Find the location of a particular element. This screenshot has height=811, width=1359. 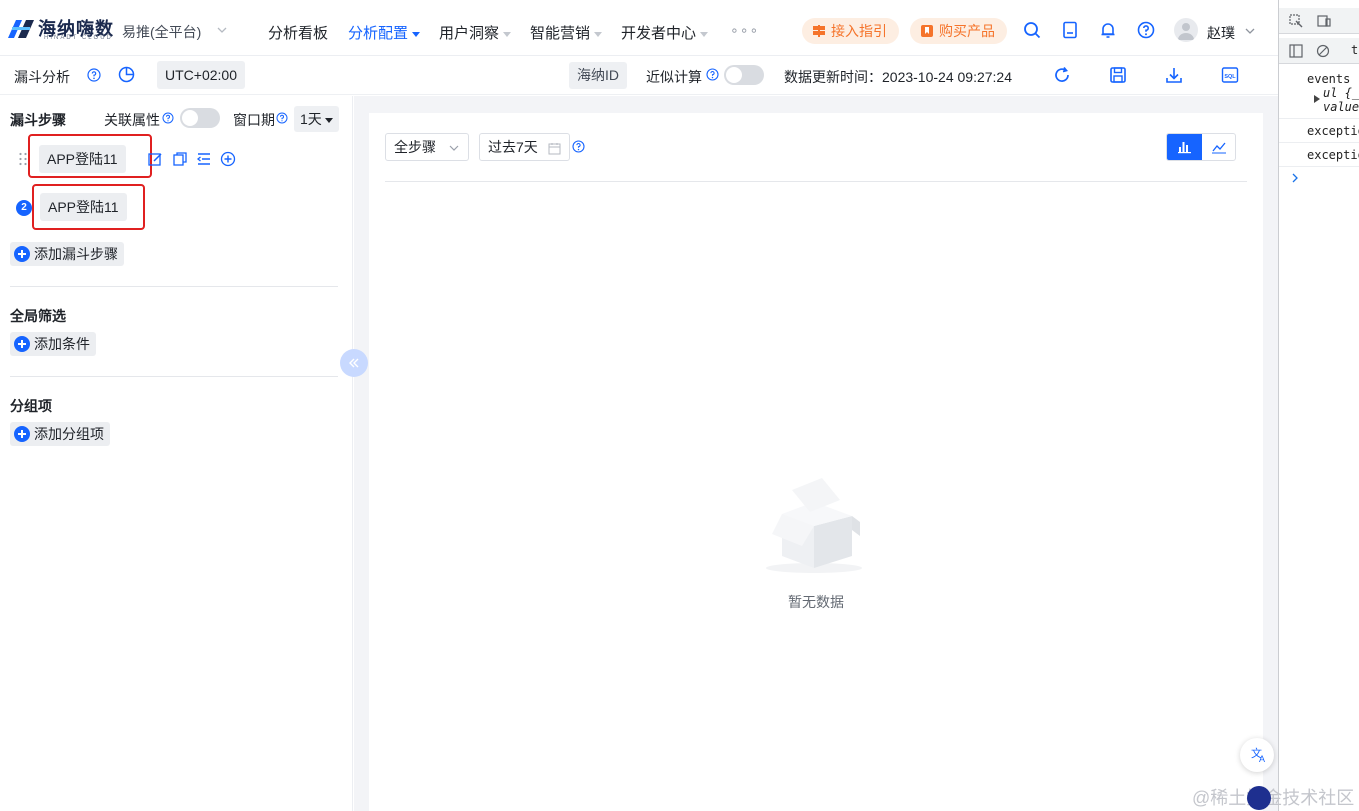

add-circle-icon is located at coordinates (228, 159).